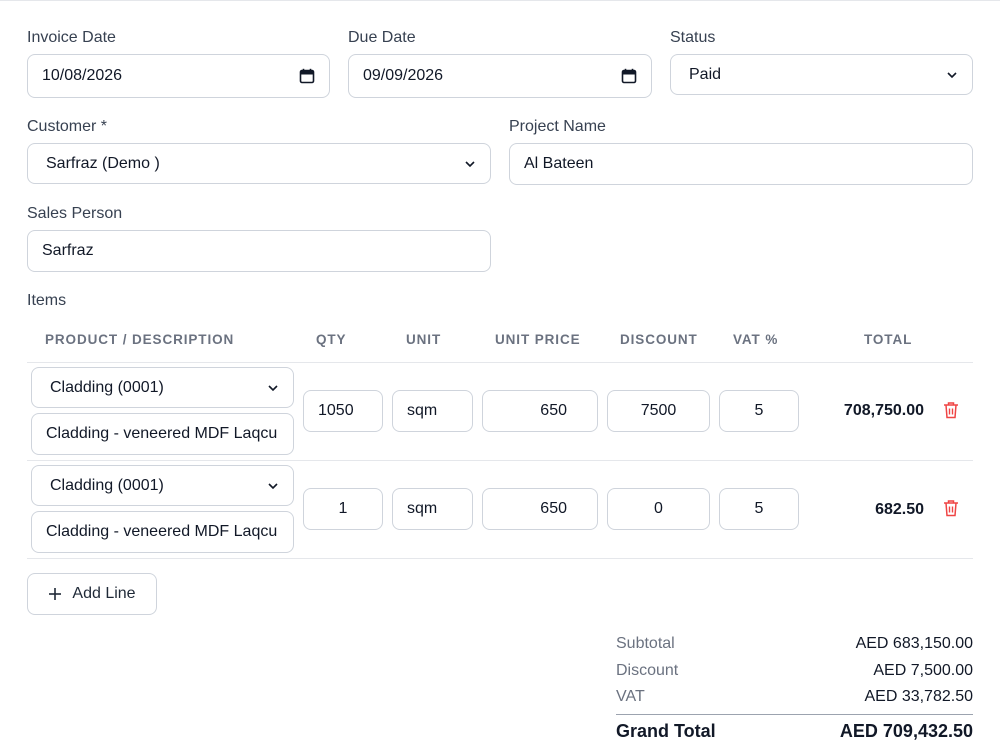 The image size is (1000, 750). Describe the element at coordinates (741, 164) in the screenshot. I see `project-name-input: Al Bateen` at that location.